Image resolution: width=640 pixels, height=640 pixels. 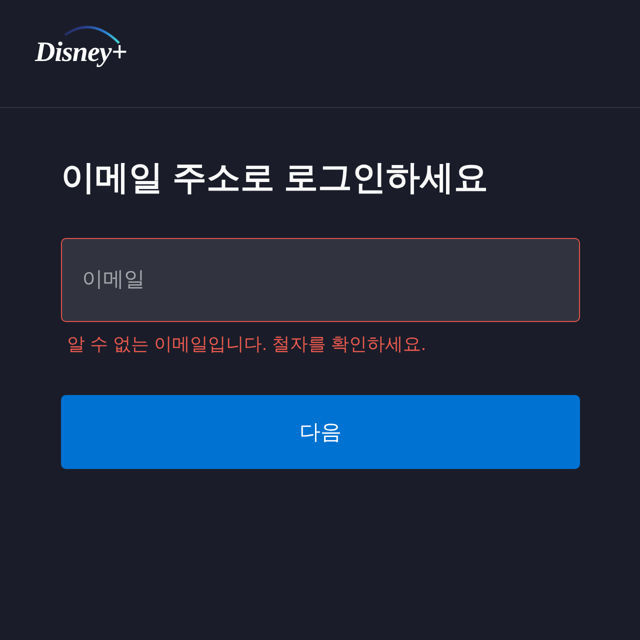 What do you see at coordinates (275, 178) in the screenshot?
I see `page-title: 이메일 주소로 로그인하세요` at bounding box center [275, 178].